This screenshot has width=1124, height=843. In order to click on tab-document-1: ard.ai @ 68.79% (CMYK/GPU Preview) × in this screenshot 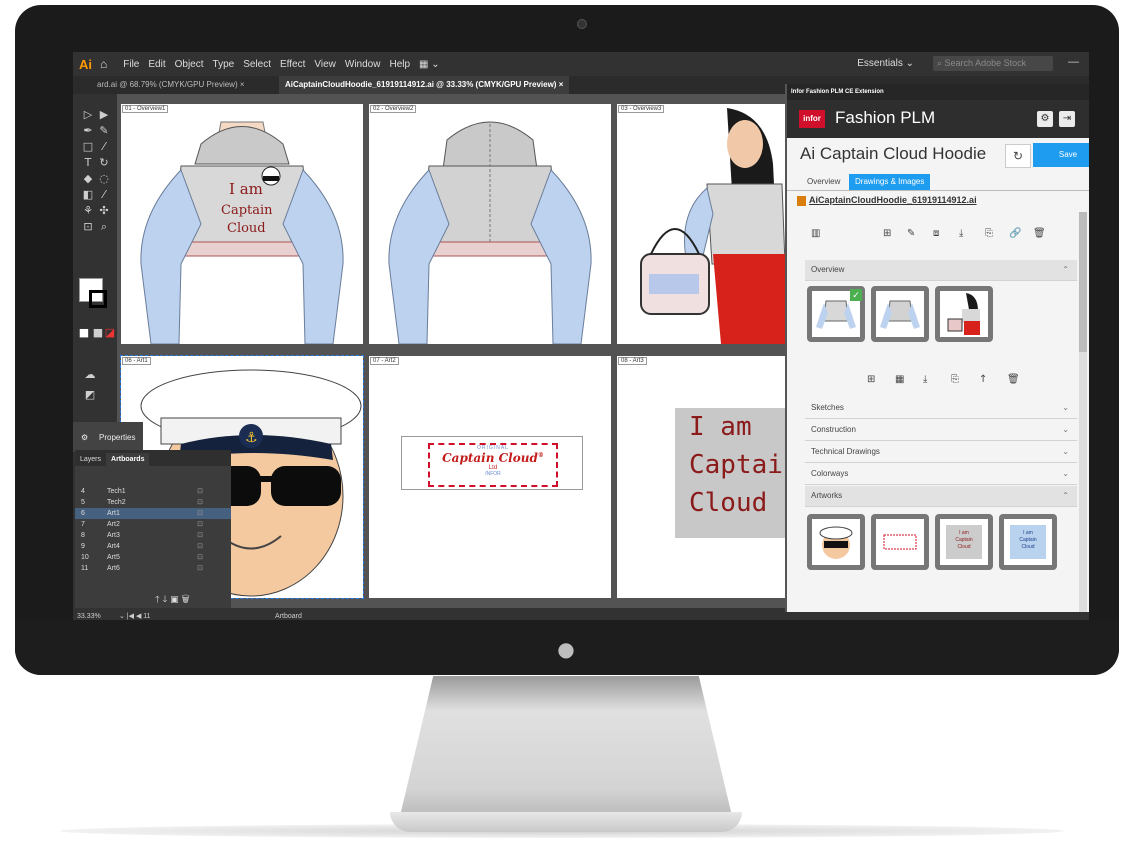, I will do `click(171, 85)`.